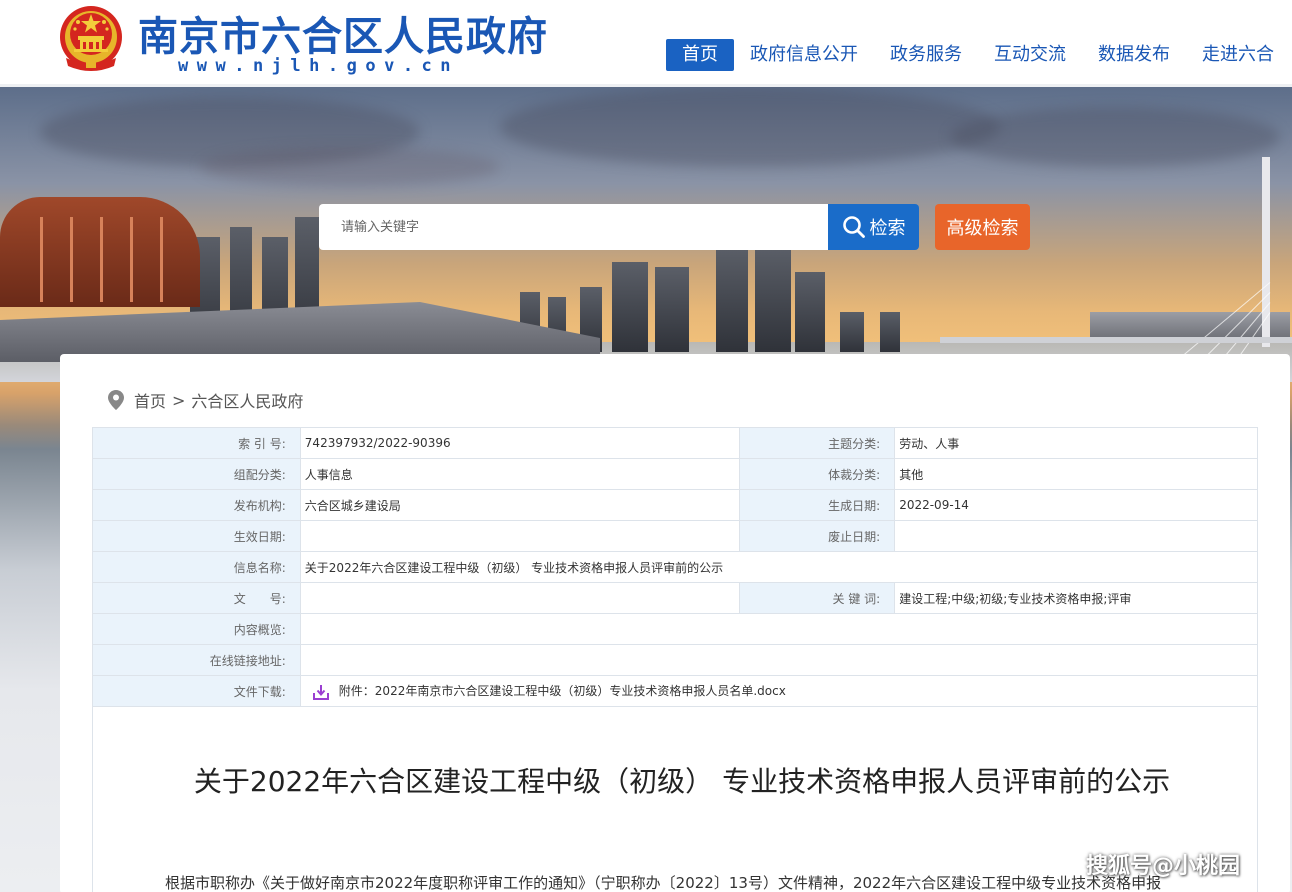 This screenshot has width=1292, height=892. I want to click on national-emblem-icon, so click(91, 38).